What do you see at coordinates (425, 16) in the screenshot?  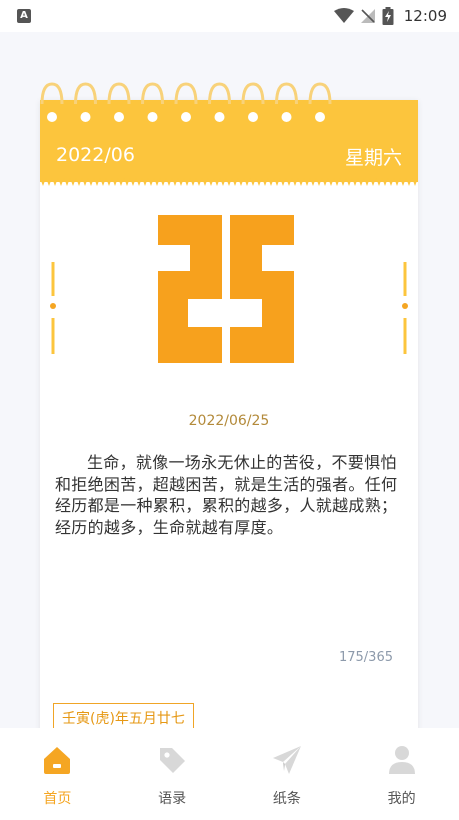 I see `status-time: 12:09` at bounding box center [425, 16].